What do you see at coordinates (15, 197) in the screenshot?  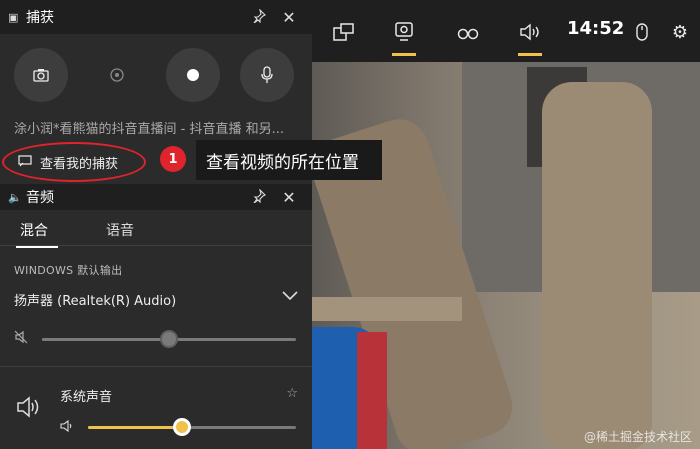 I see `speaker-small-icon: 🔈` at bounding box center [15, 197].